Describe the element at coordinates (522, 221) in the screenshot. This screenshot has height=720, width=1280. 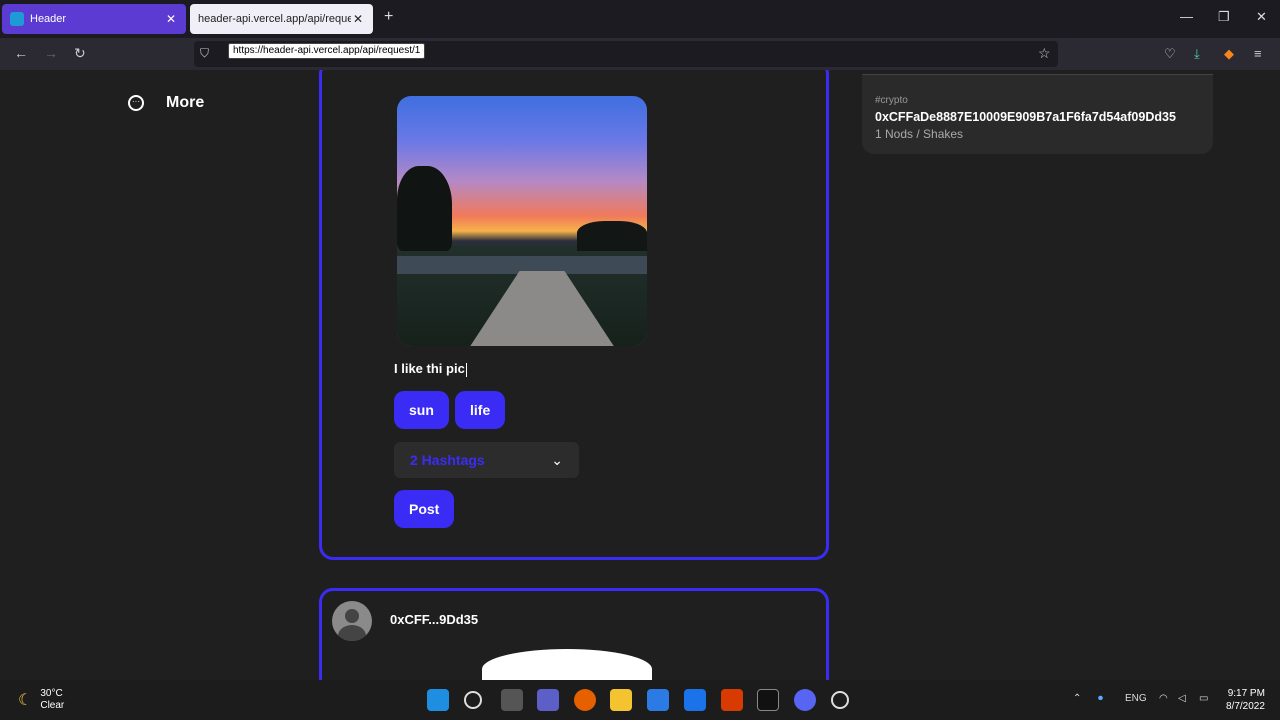
I see `uploaded-image` at that location.